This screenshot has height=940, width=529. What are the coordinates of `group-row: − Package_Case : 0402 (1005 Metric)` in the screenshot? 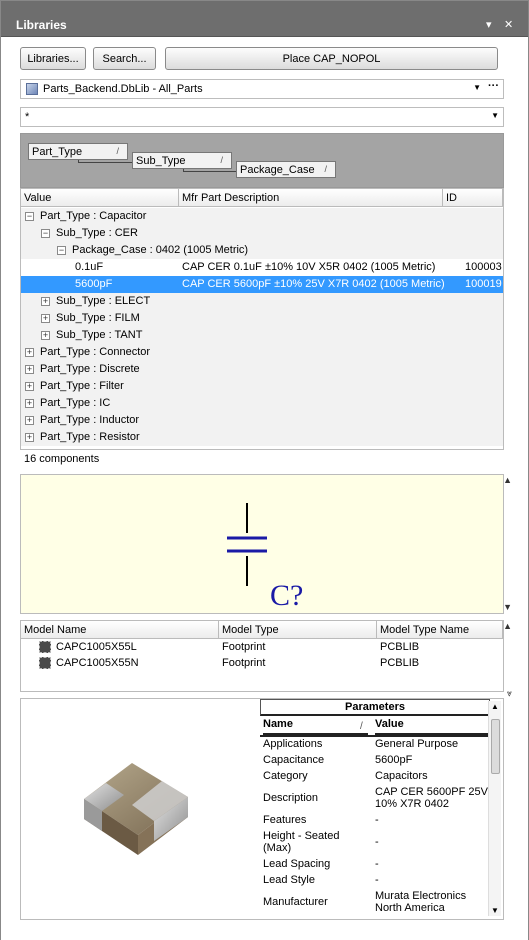 It's located at (262, 250).